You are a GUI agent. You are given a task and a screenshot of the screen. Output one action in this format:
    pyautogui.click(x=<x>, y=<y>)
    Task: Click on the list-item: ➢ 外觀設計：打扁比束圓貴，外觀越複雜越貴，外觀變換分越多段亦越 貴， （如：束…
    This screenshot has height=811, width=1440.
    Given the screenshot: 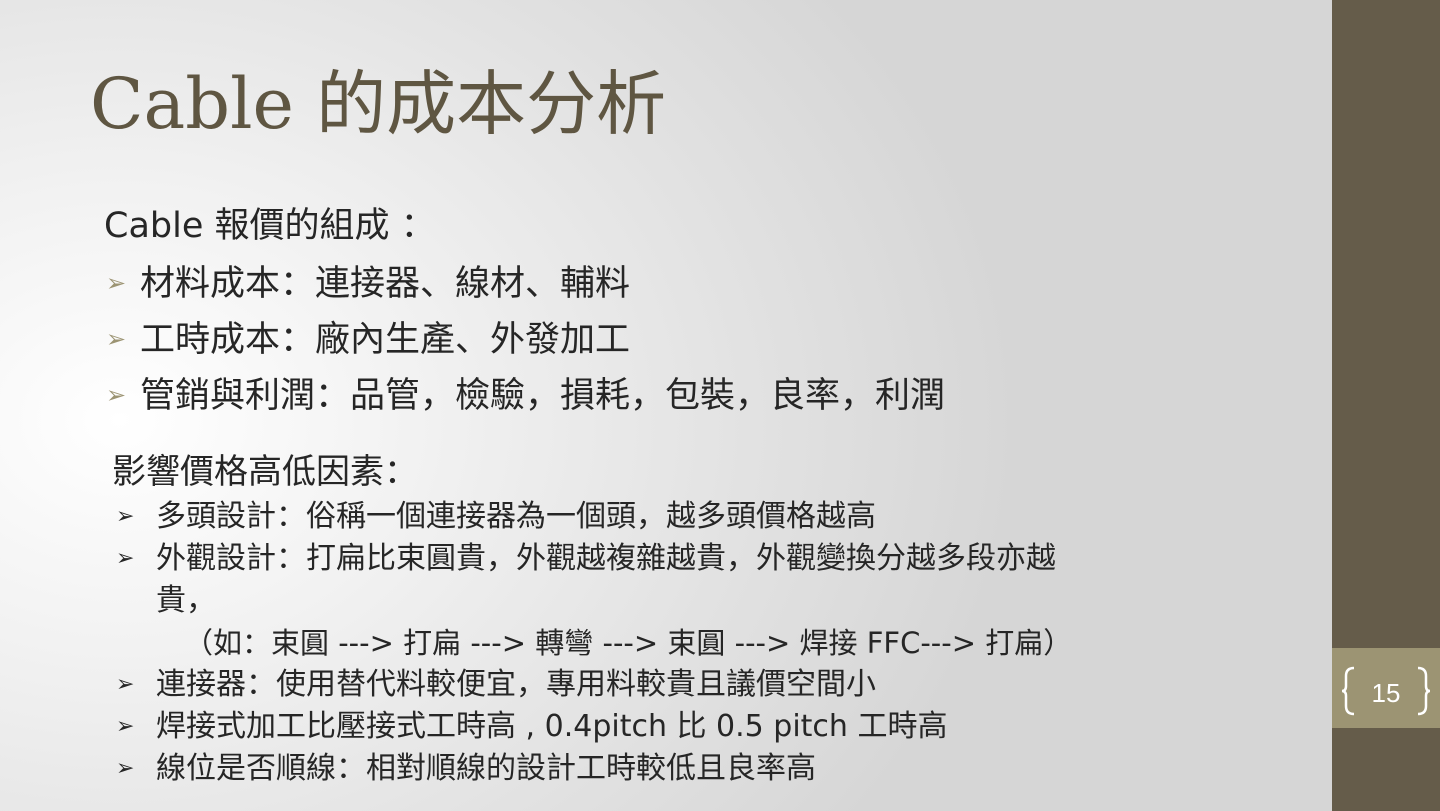 What is the action you would take?
    pyautogui.click(x=686, y=601)
    